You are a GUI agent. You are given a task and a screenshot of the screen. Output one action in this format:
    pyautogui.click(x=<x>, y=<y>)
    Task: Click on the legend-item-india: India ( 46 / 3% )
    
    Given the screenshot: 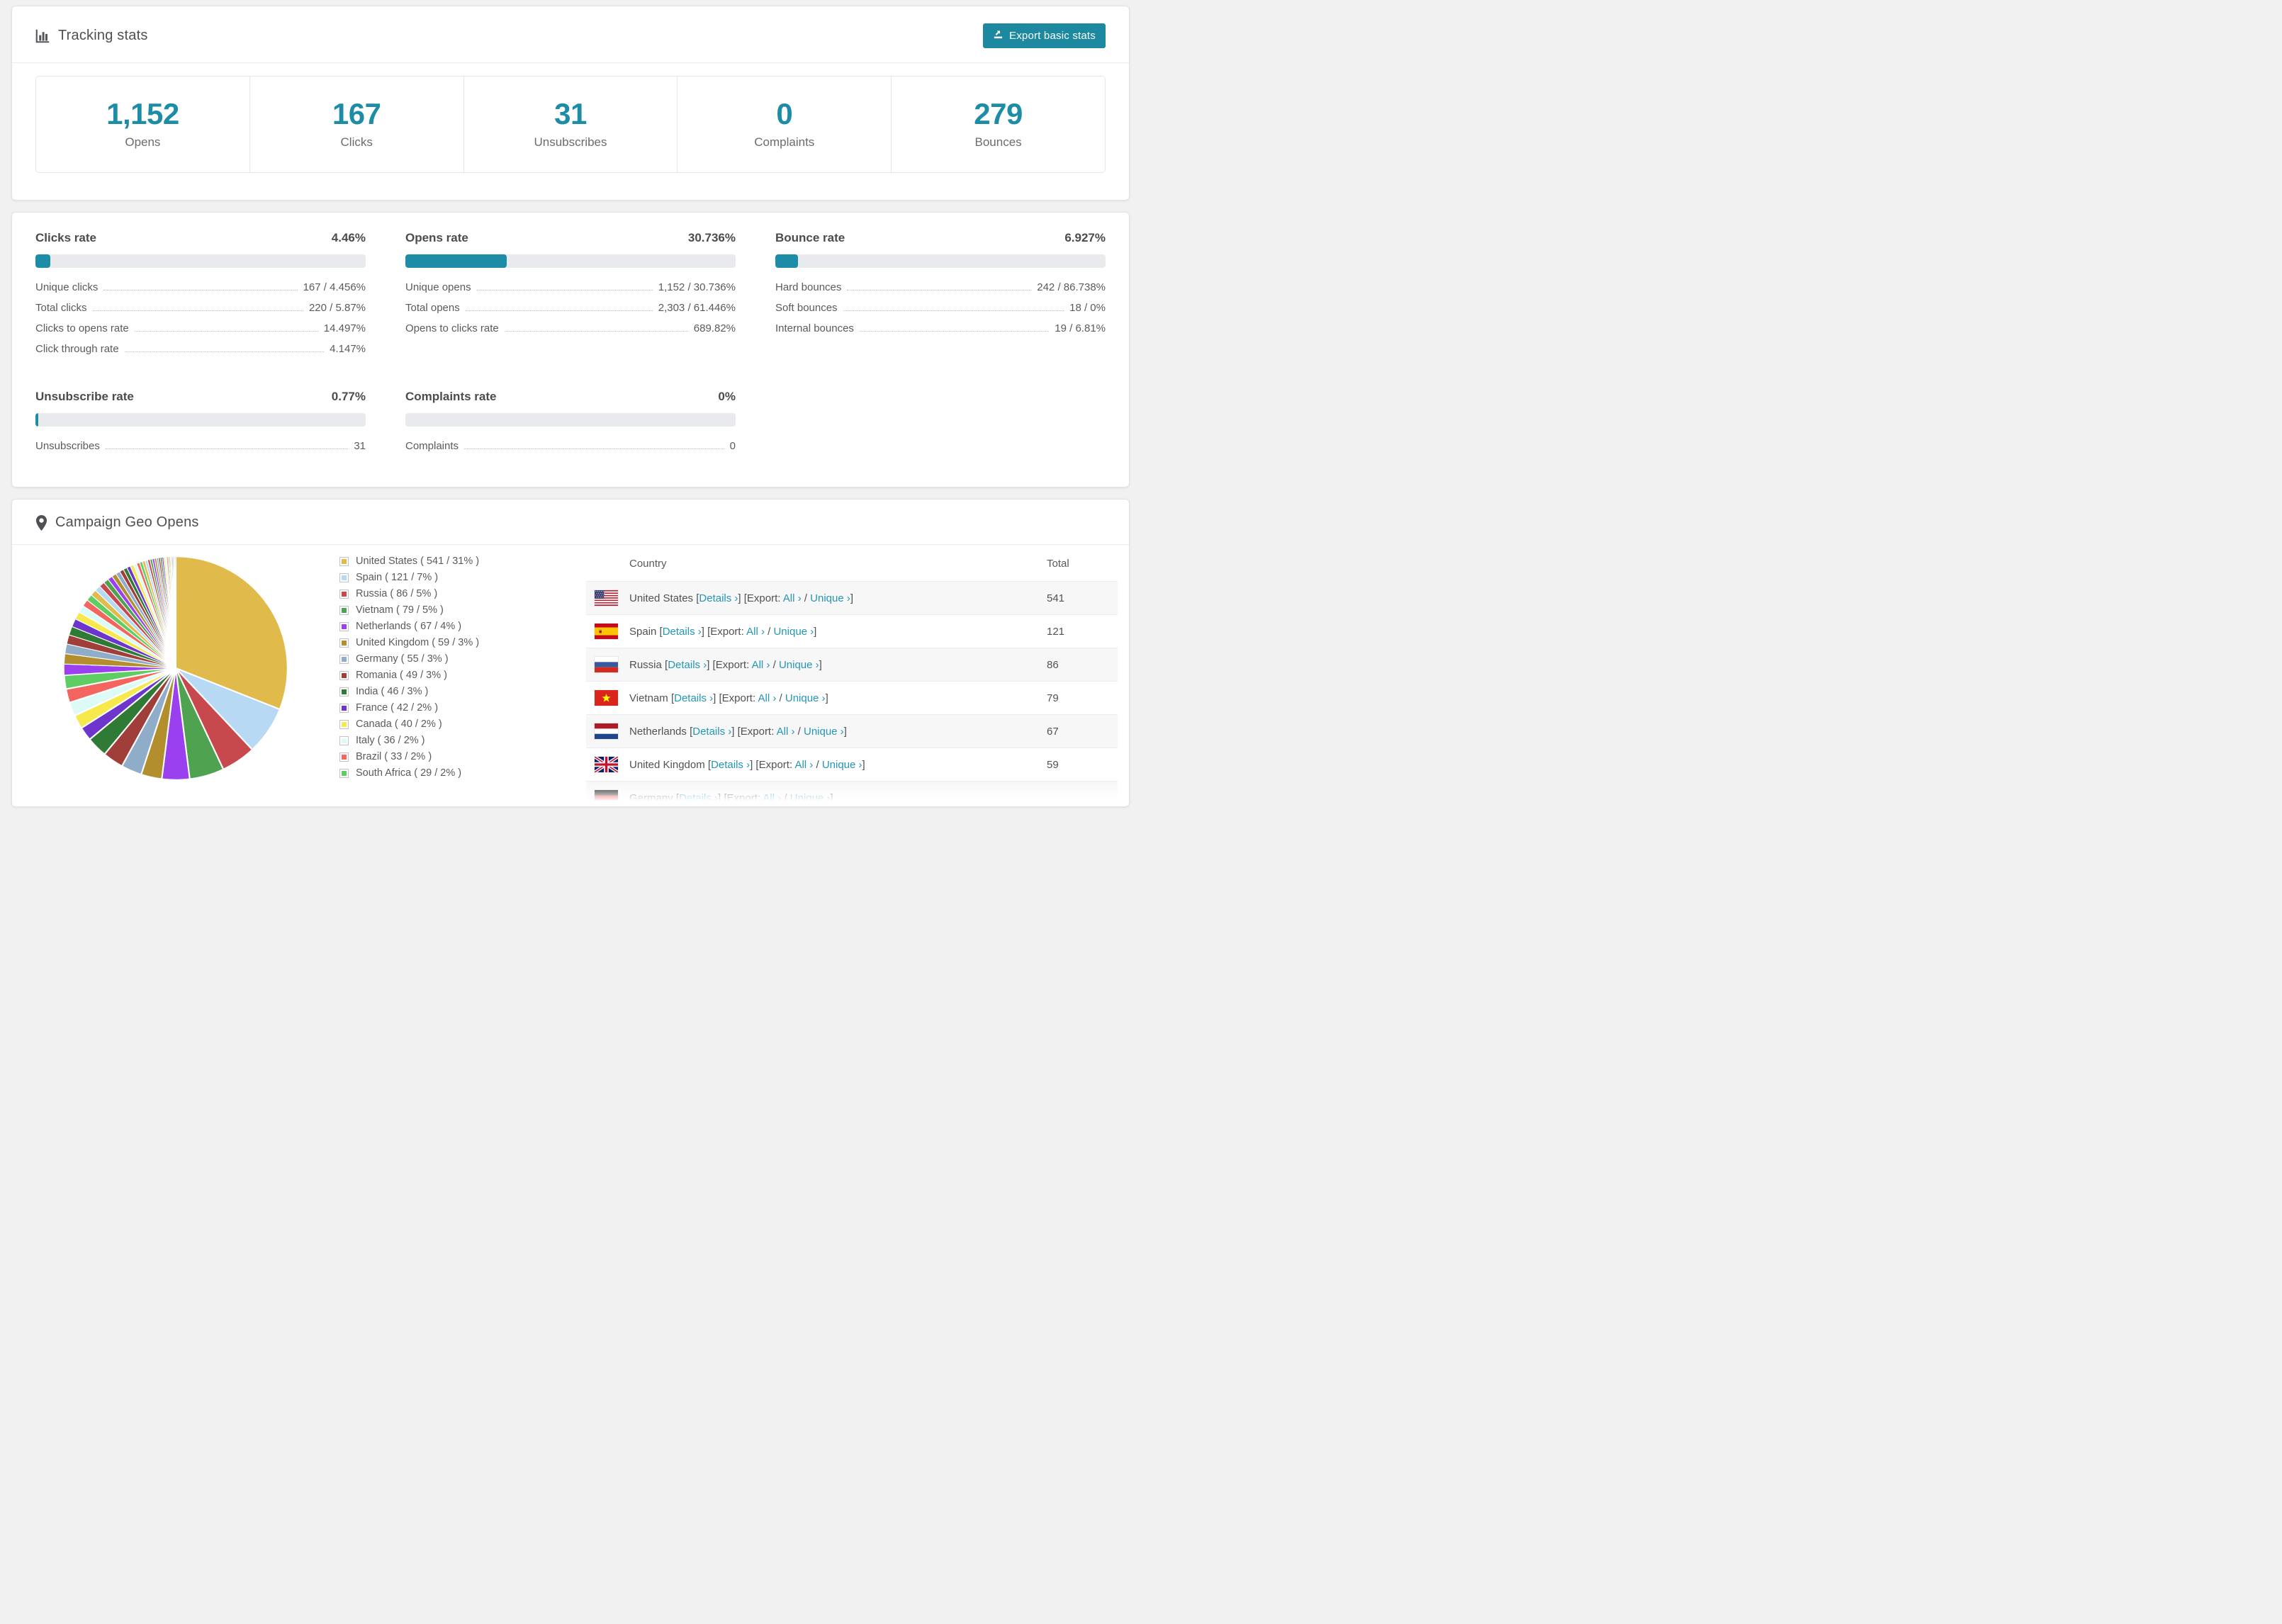 What is the action you would take?
    pyautogui.click(x=463, y=692)
    